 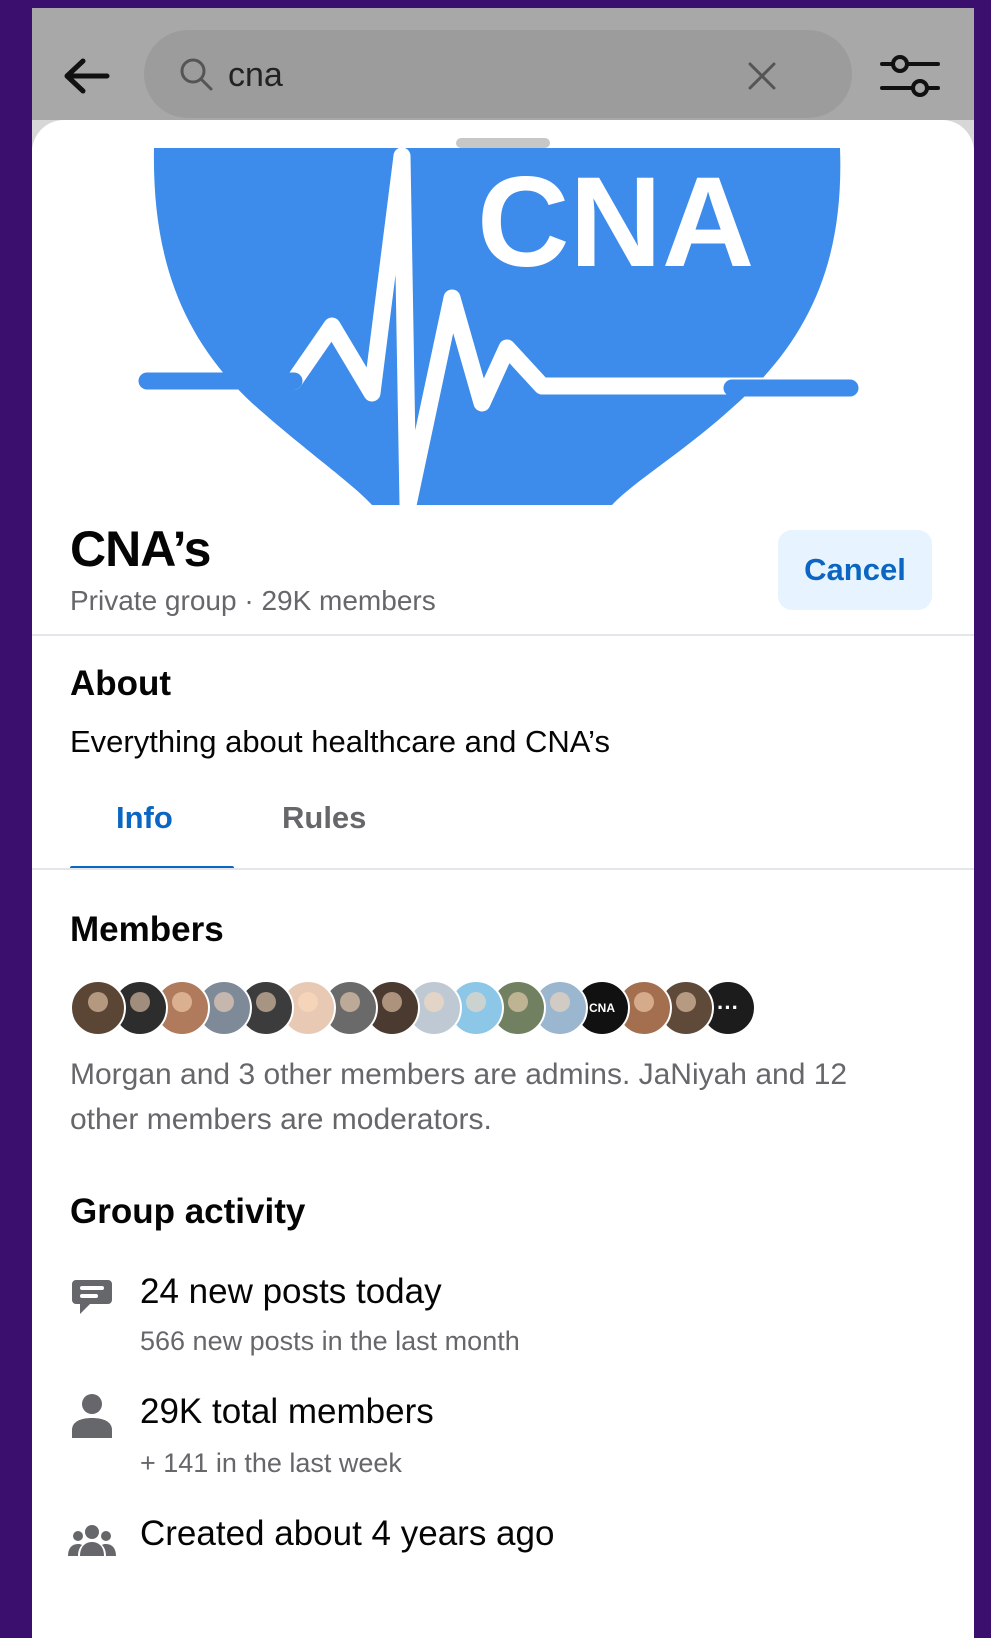 What do you see at coordinates (615, 222) in the screenshot?
I see `cover-logo-text: CNA` at bounding box center [615, 222].